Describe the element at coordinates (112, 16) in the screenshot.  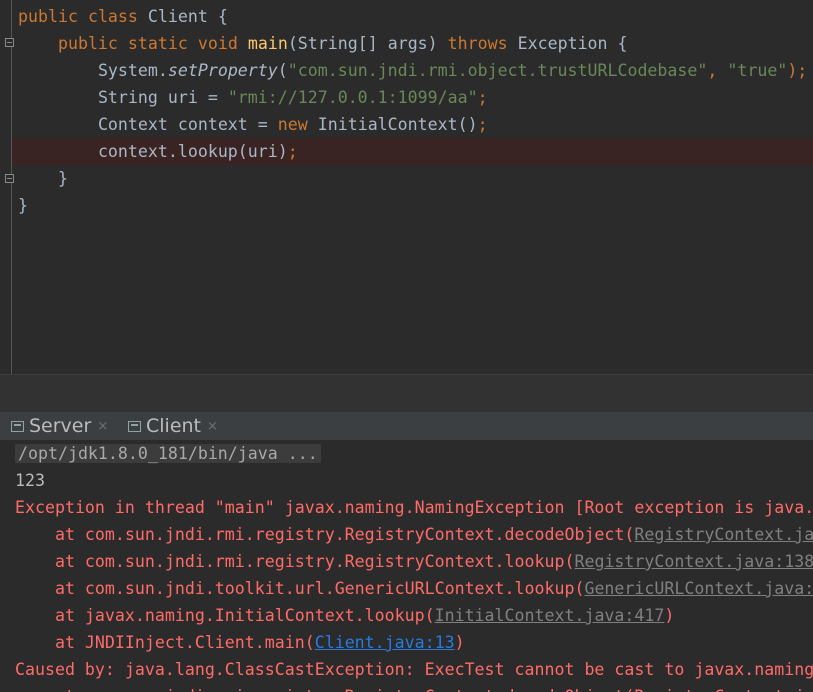
I see `keyword: class` at that location.